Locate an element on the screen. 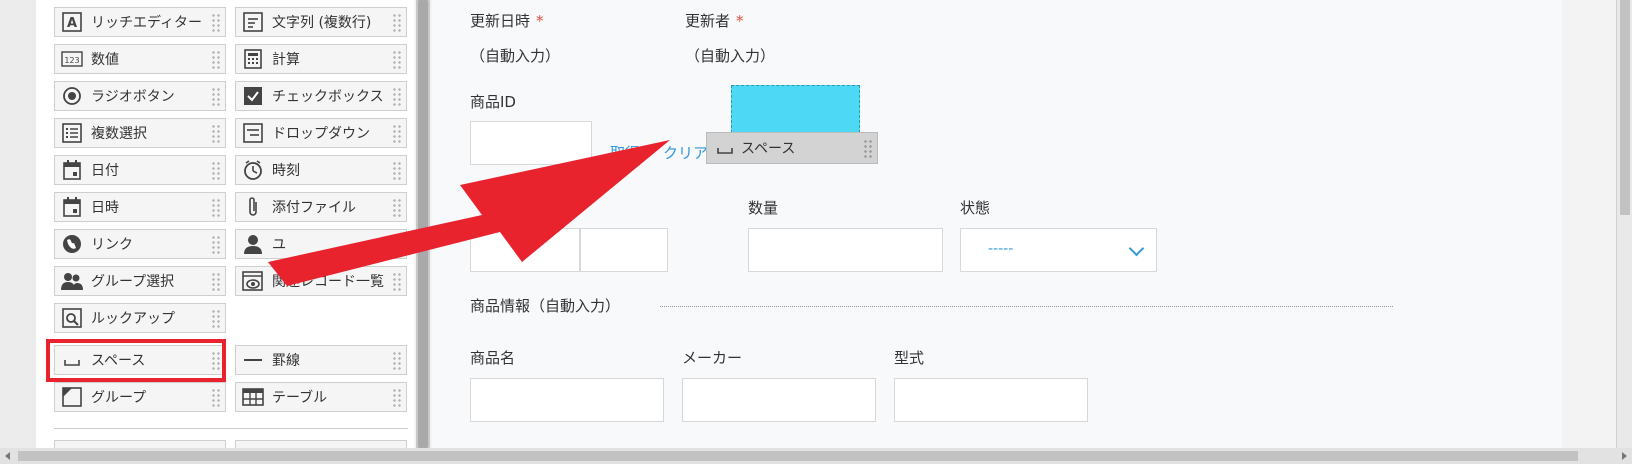  palette-item-multi-select: 複数選択 is located at coordinates (140, 133).